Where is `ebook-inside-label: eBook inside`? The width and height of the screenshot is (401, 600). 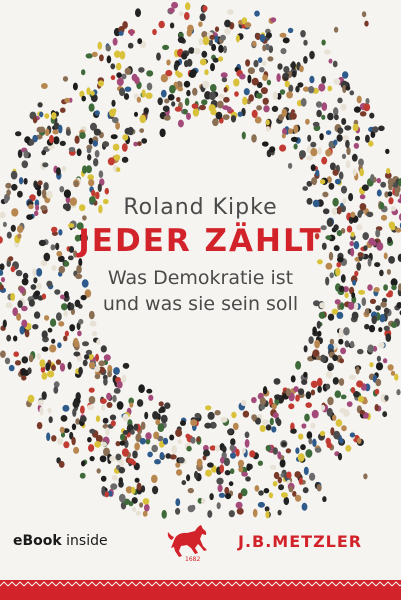
ebook-inside-label: eBook inside is located at coordinates (60, 541).